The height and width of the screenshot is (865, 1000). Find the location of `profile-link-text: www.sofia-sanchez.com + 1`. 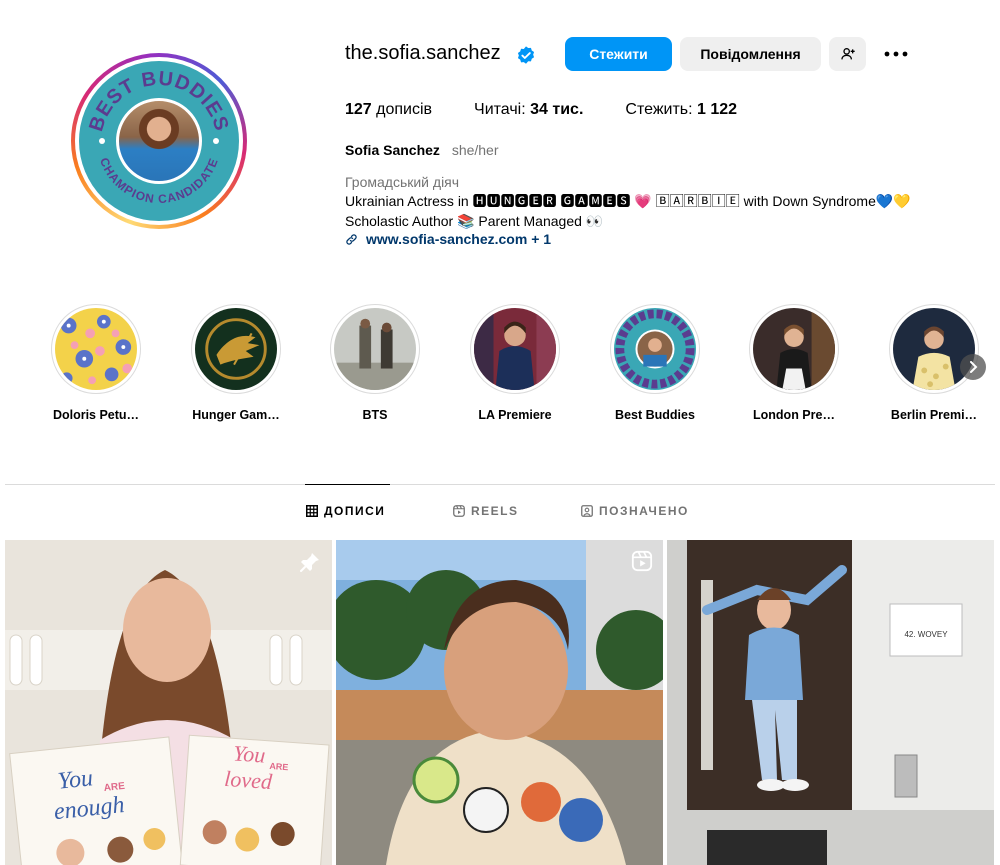

profile-link-text: www.sofia-sanchez.com + 1 is located at coordinates (459, 239).